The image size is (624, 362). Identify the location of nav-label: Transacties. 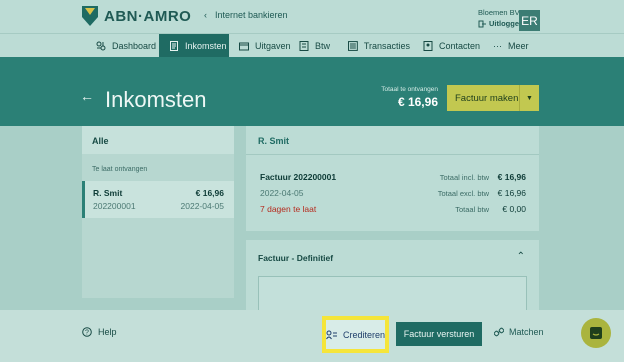
(386, 46).